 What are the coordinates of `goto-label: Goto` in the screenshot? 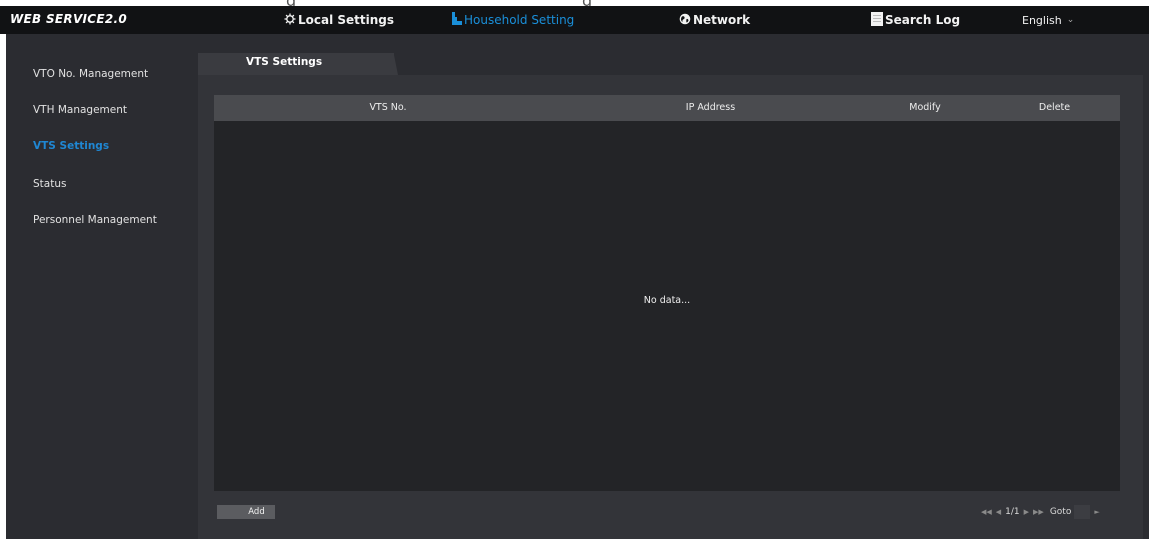 It's located at (1060, 512).